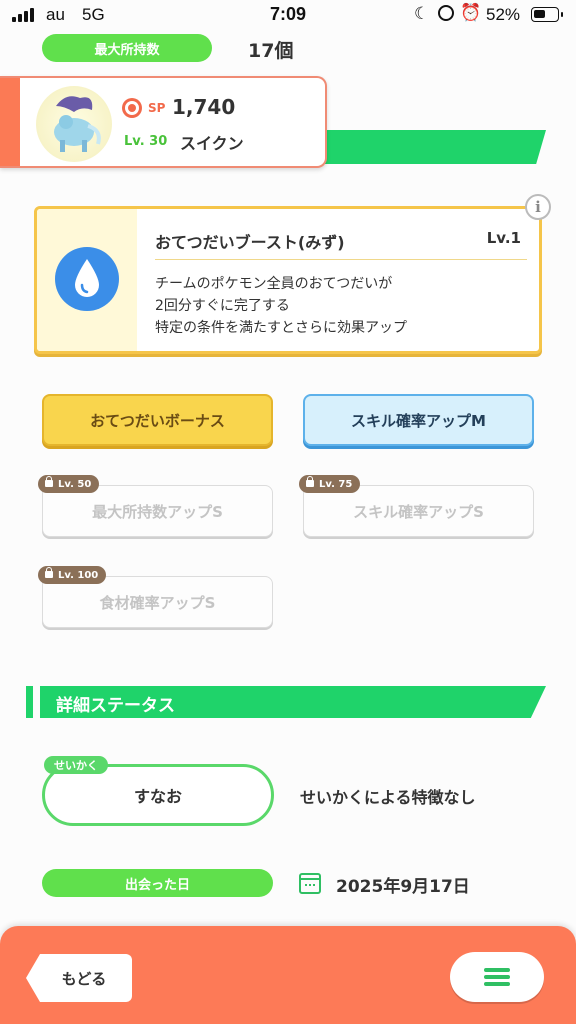 The image size is (576, 1024). What do you see at coordinates (538, 207) in the screenshot?
I see `info-icon: i` at bounding box center [538, 207].